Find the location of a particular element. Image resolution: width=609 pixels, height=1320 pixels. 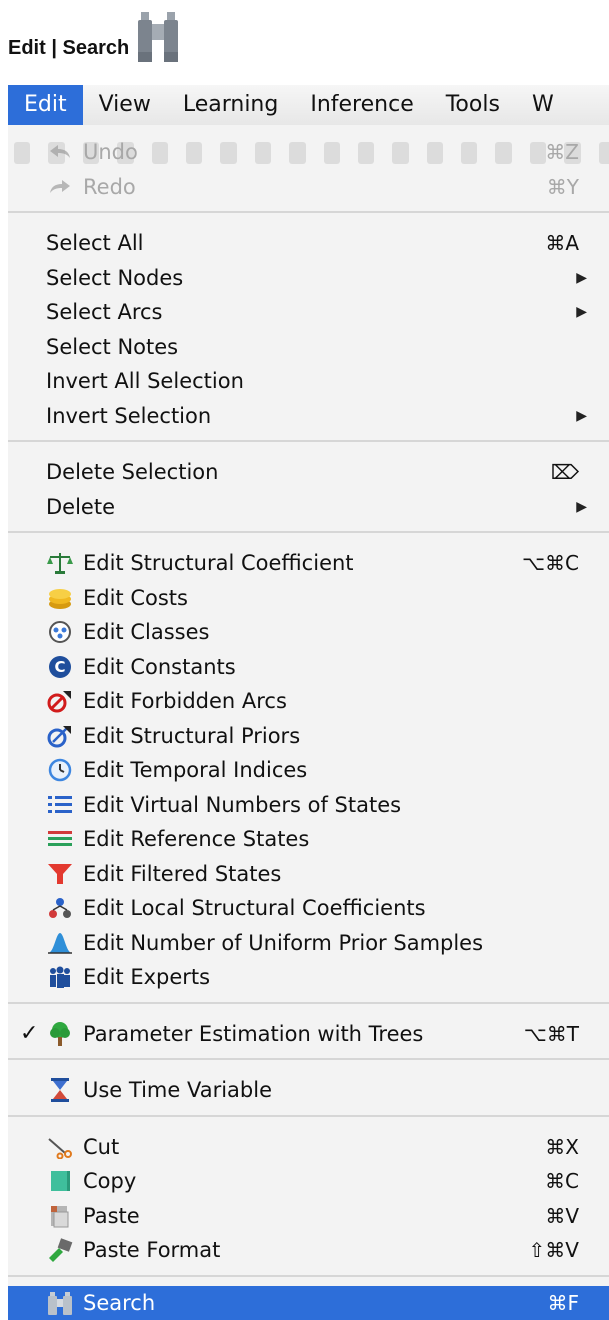

menu-item-cut: Cut ⌘X is located at coordinates (308, 1147).